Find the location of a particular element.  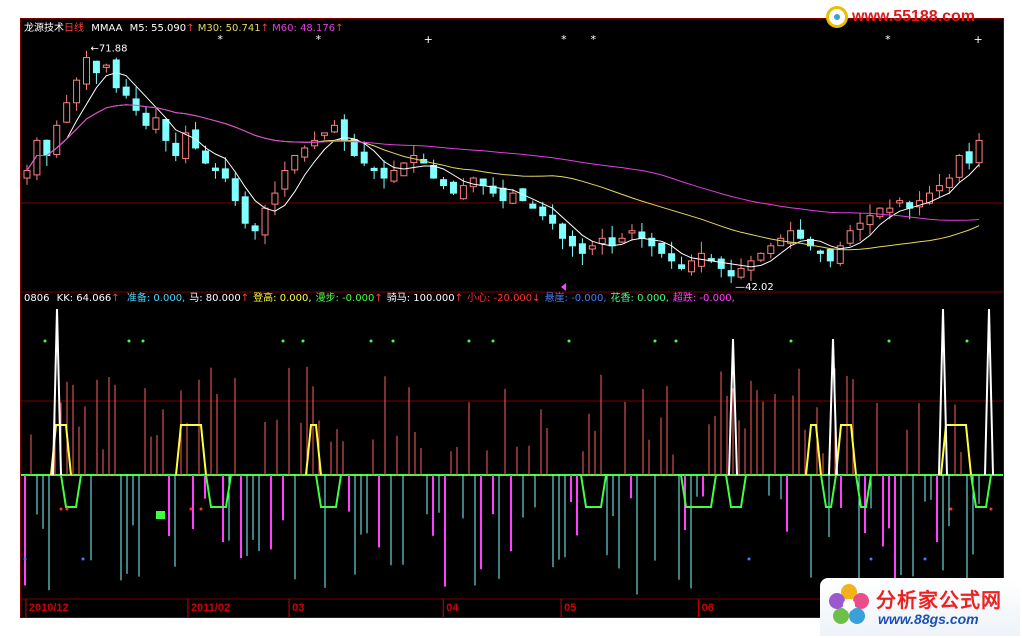

indicator-item: 超跌: -0.000, is located at coordinates (703, 298).